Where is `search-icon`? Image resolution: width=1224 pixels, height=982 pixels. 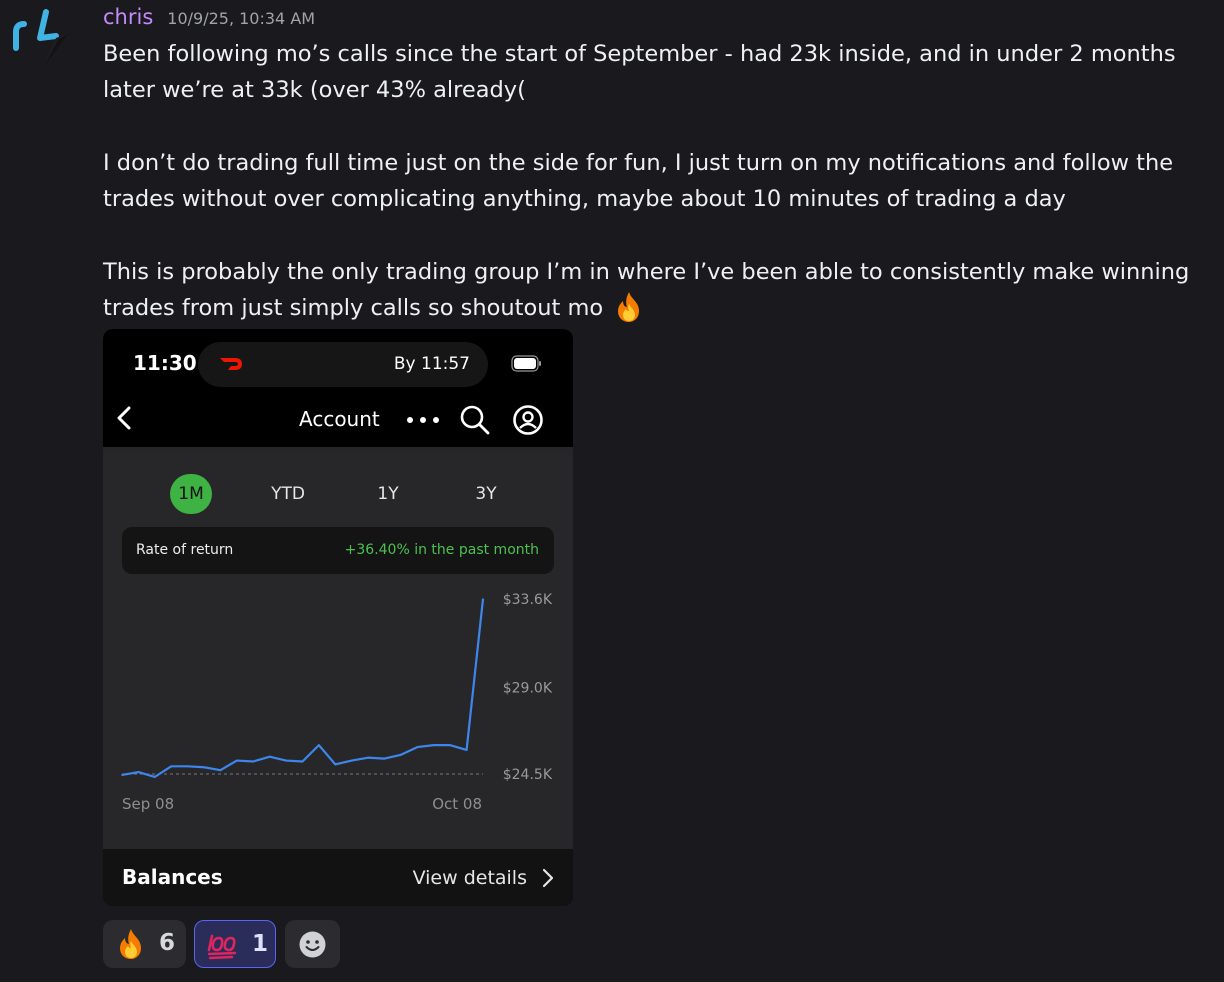
search-icon is located at coordinates (475, 420).